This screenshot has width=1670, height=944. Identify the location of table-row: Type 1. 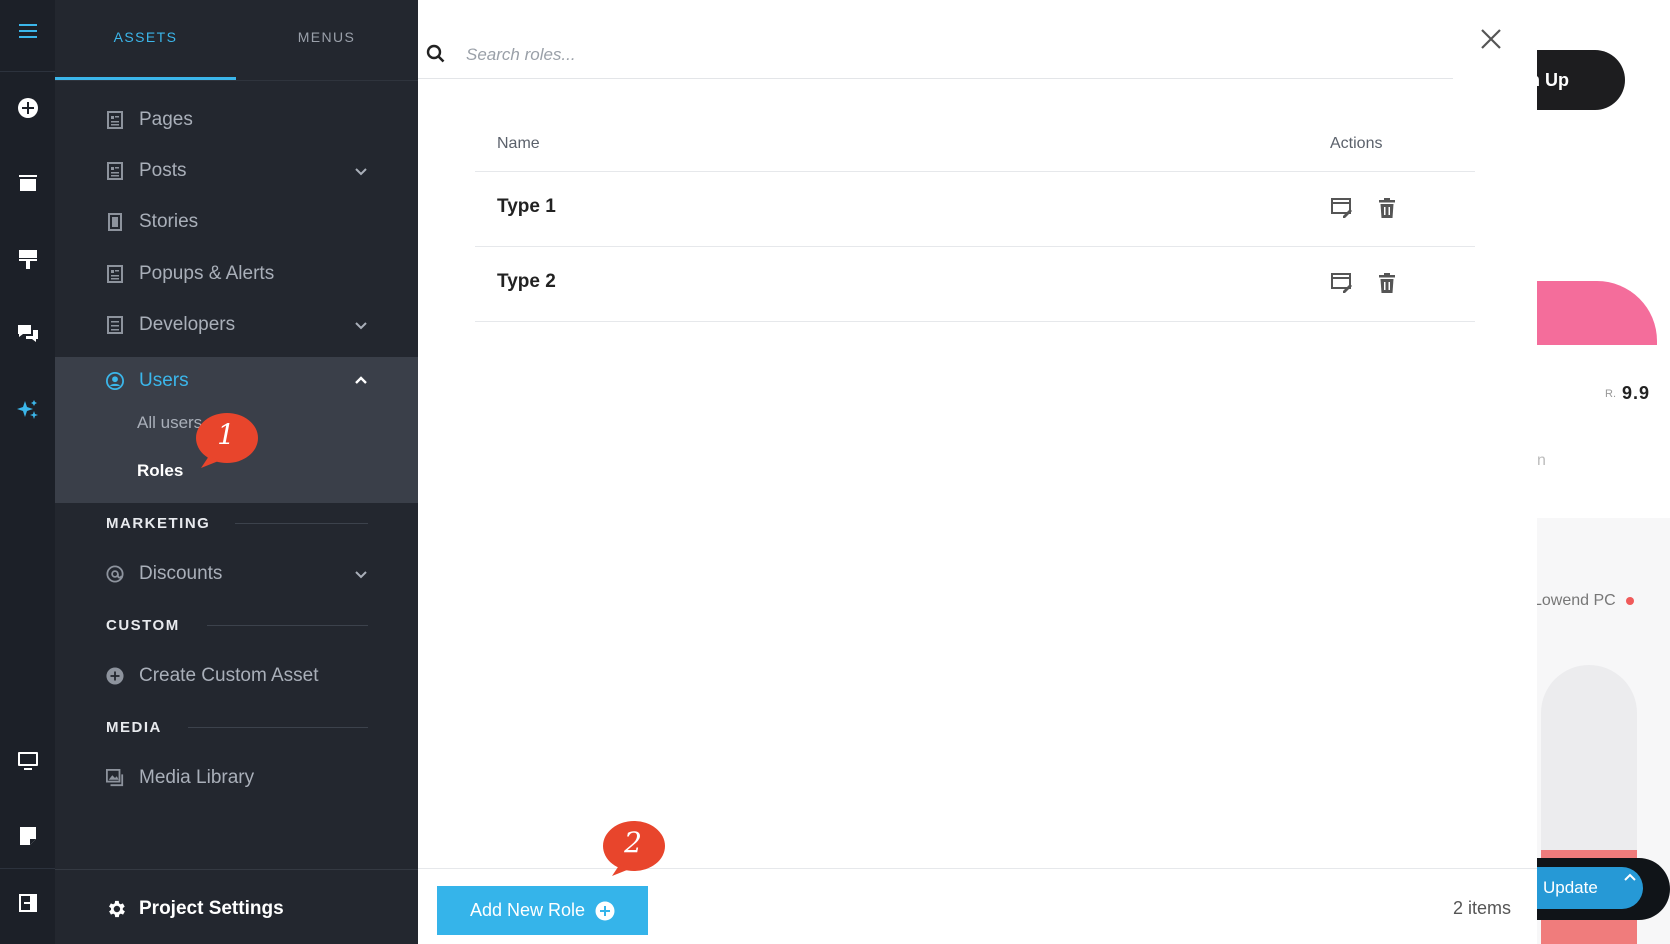
(975, 209).